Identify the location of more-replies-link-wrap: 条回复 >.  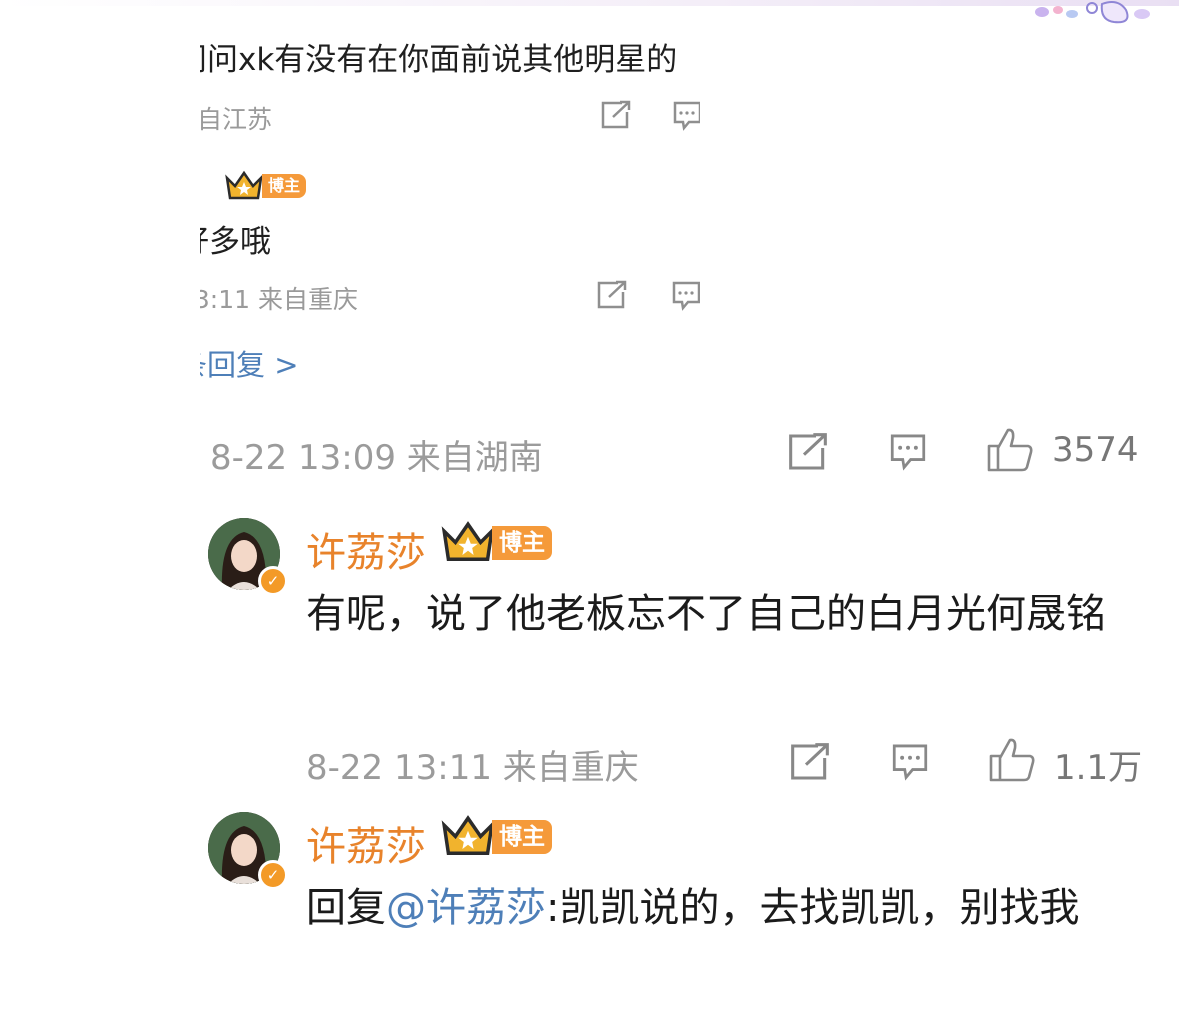
(450, 362).